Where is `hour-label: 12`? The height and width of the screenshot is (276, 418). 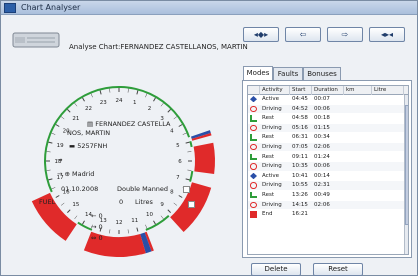
hour-label: 12 is located at coordinates (119, 223).